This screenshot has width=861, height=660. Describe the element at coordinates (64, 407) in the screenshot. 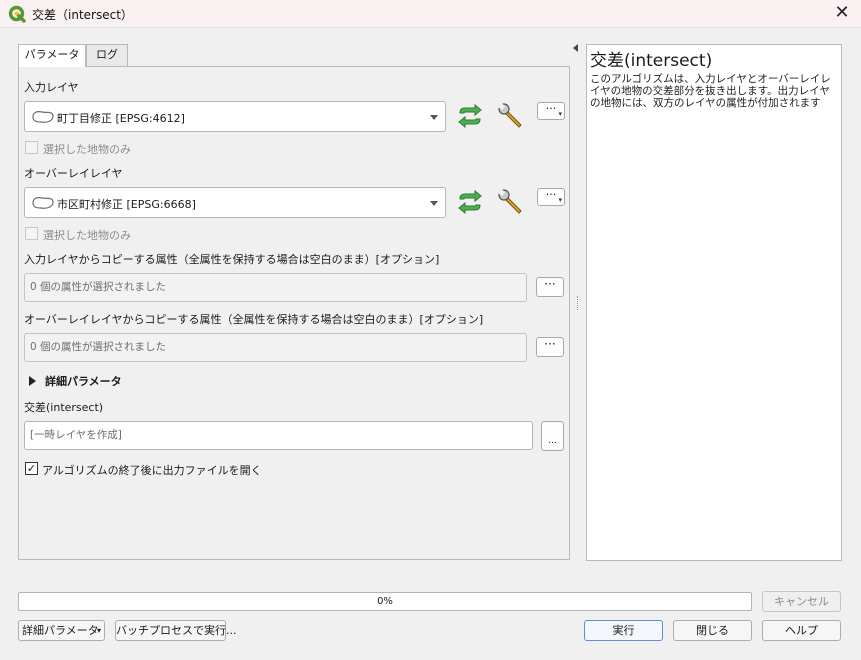

I see `output-label: 交差(intersect)` at that location.